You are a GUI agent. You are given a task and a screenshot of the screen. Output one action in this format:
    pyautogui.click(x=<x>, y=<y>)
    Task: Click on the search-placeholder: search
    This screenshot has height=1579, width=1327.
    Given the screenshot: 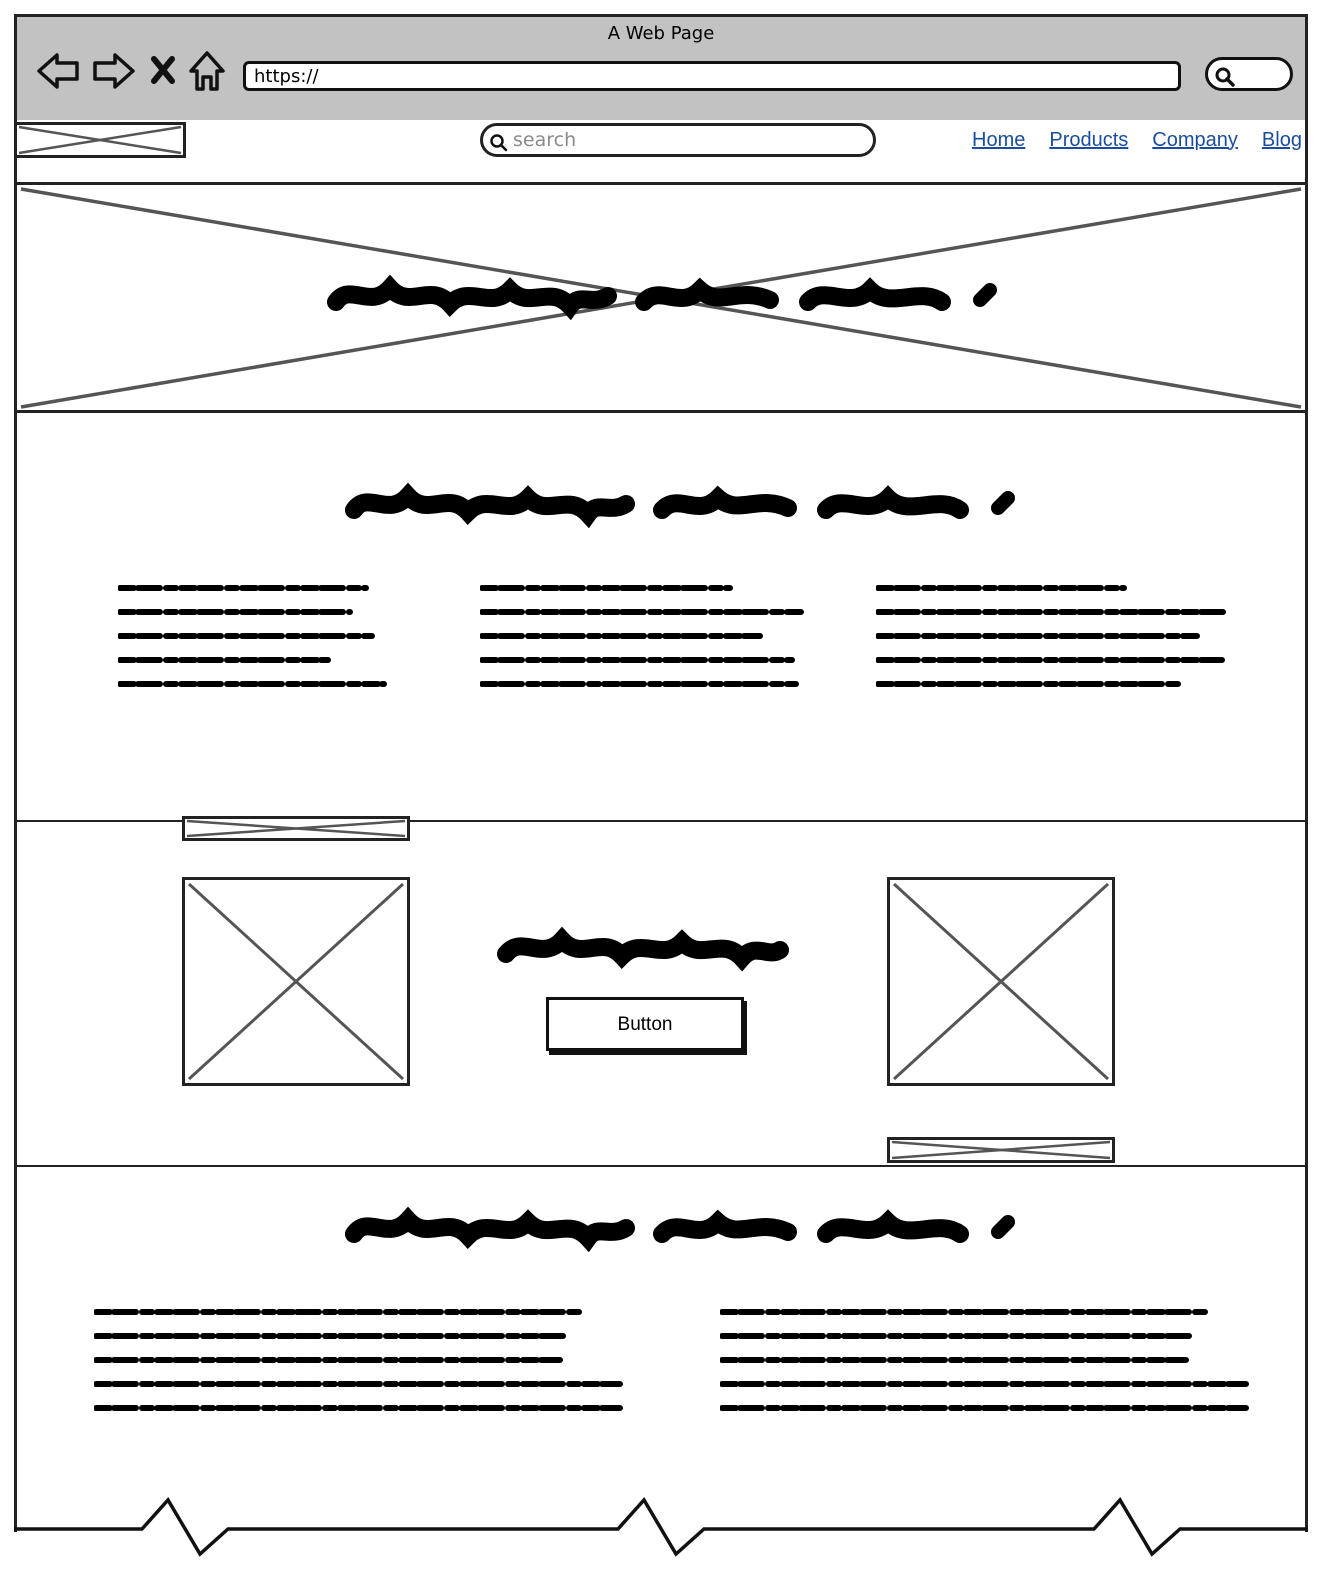 What is the action you would take?
    pyautogui.click(x=545, y=140)
    